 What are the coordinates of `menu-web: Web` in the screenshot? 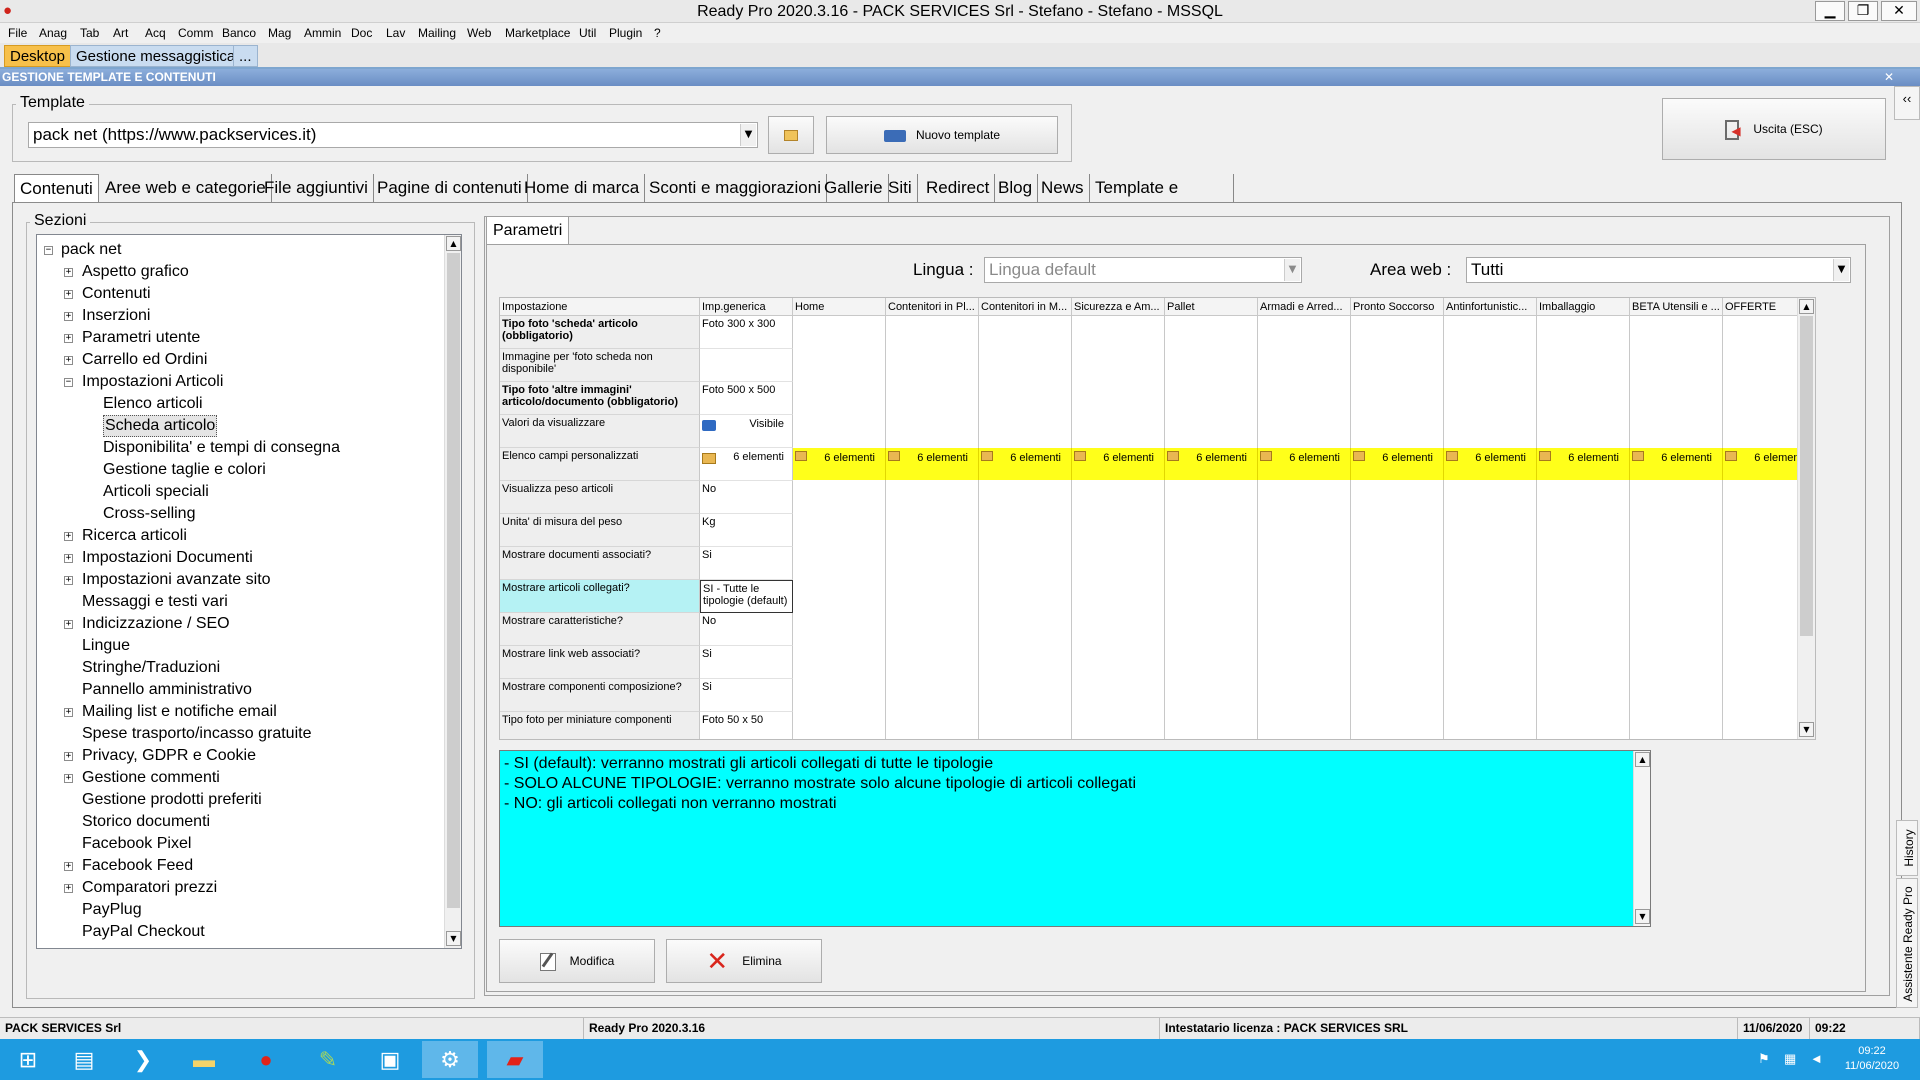 It's located at (479, 33).